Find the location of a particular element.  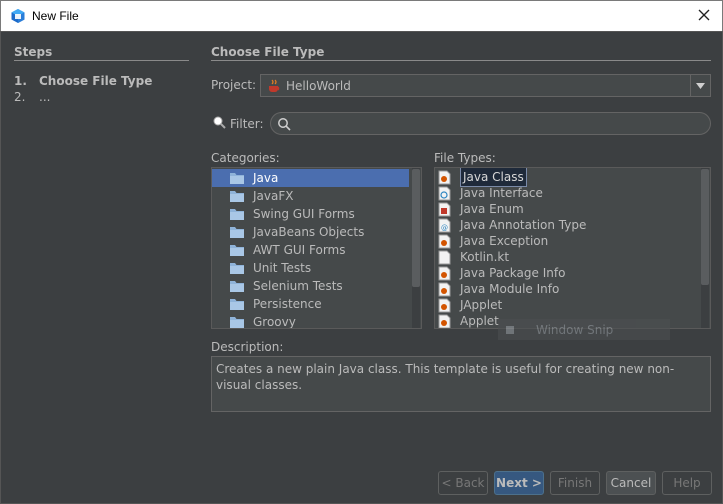

filter-input is located at coordinates (490, 123).